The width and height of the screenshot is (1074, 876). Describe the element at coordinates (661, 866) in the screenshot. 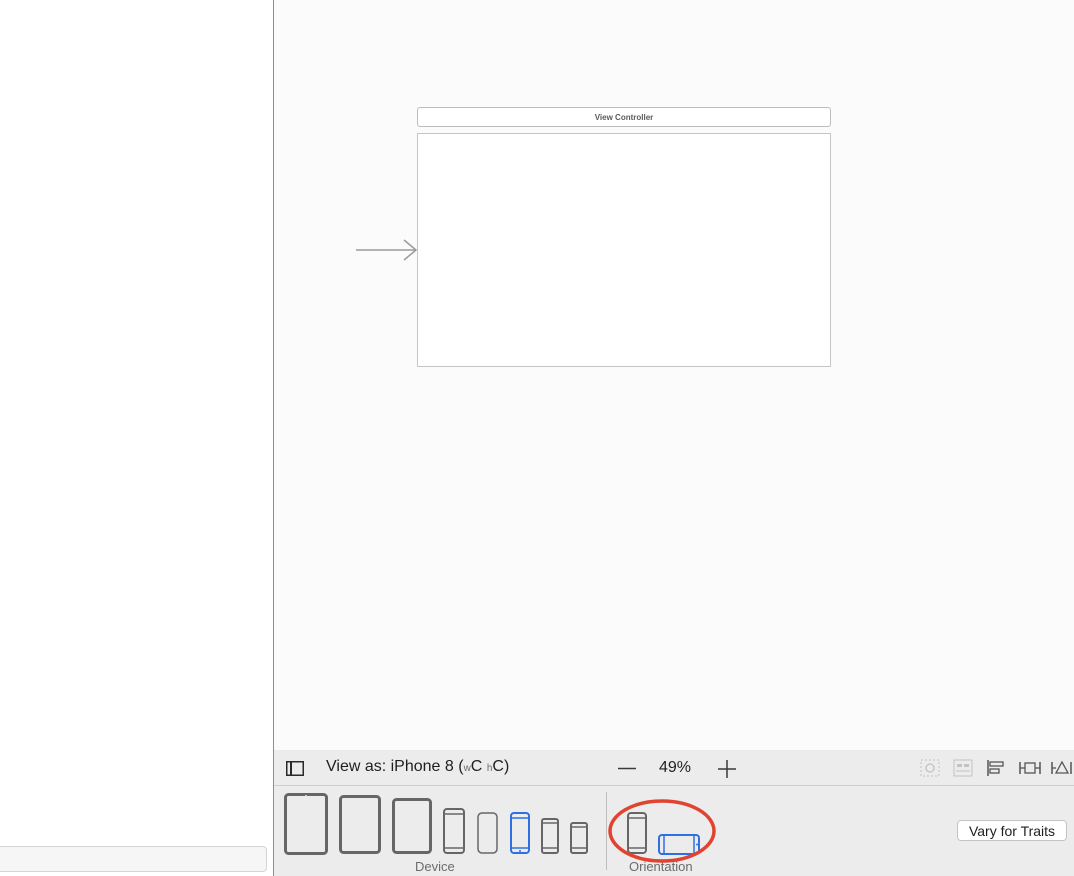

I see `orientation-label: Orientation` at that location.